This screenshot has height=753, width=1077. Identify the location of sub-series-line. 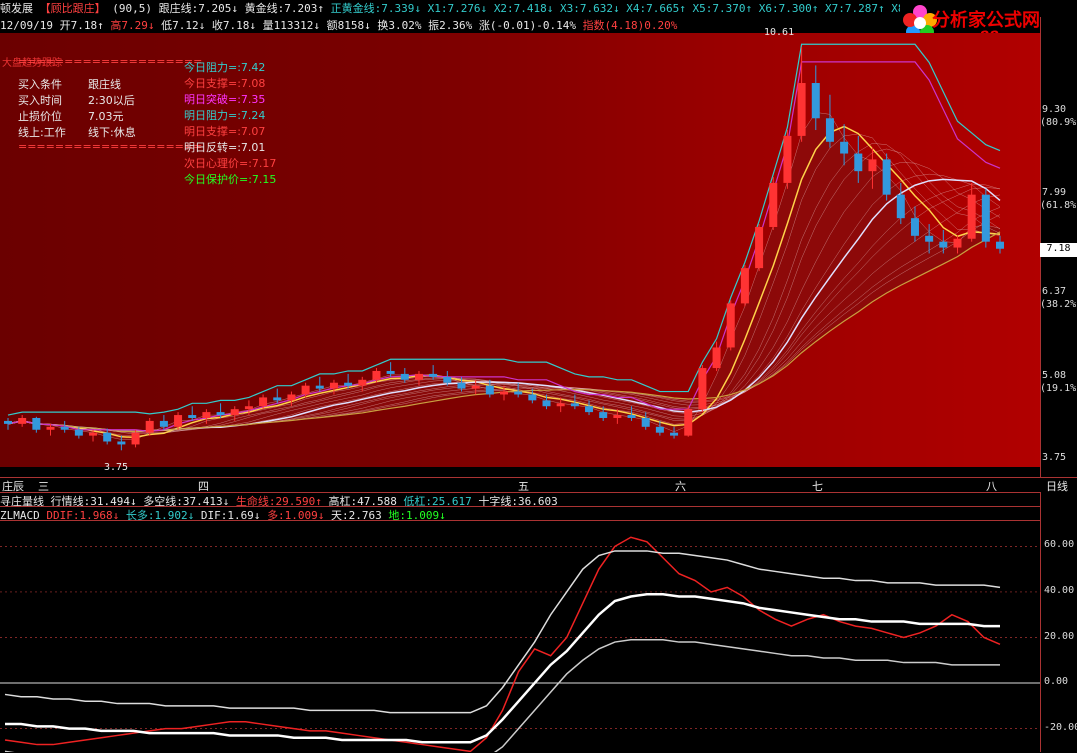
(502, 695).